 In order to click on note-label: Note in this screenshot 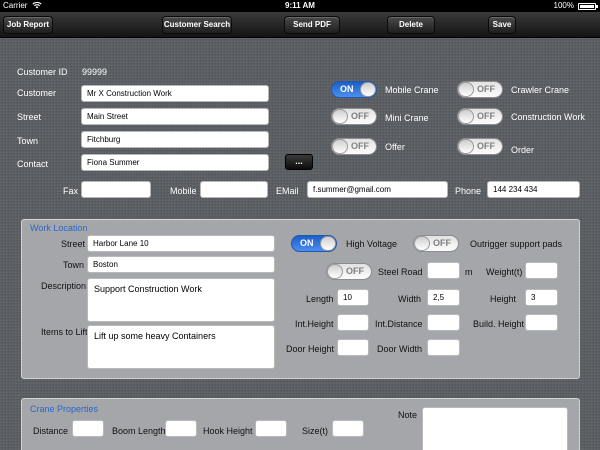, I will do `click(408, 415)`.